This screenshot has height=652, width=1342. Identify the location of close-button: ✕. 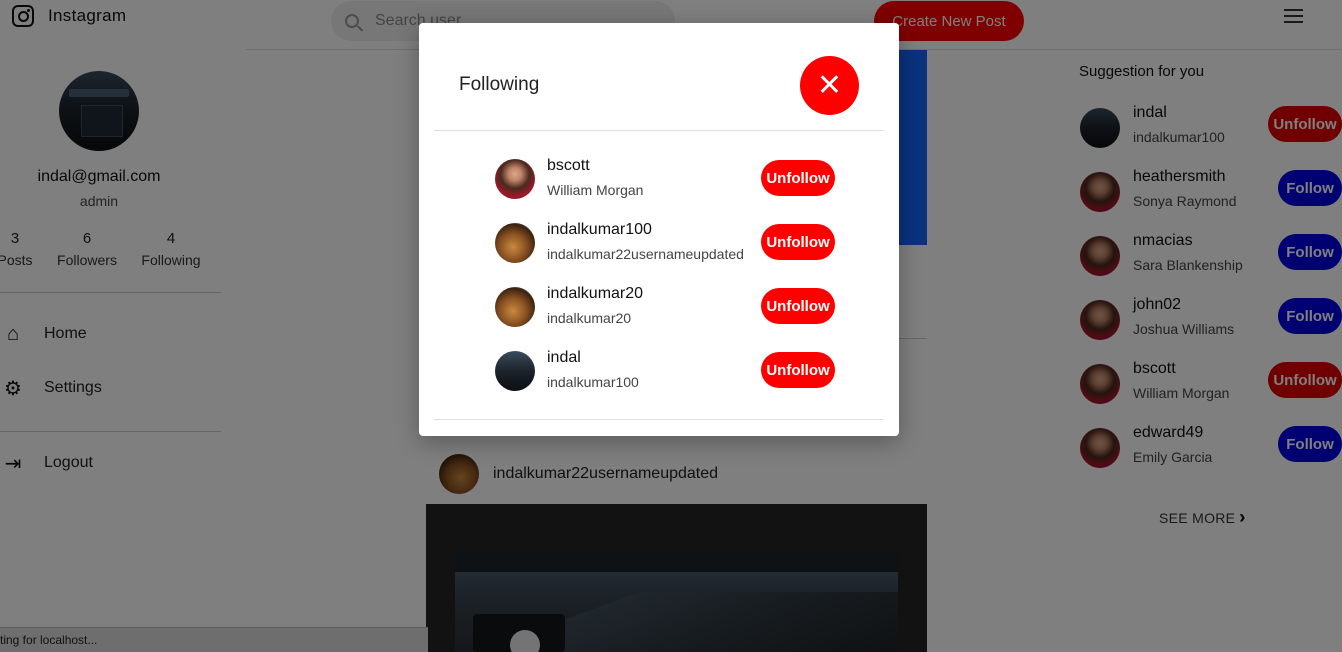
(829, 85).